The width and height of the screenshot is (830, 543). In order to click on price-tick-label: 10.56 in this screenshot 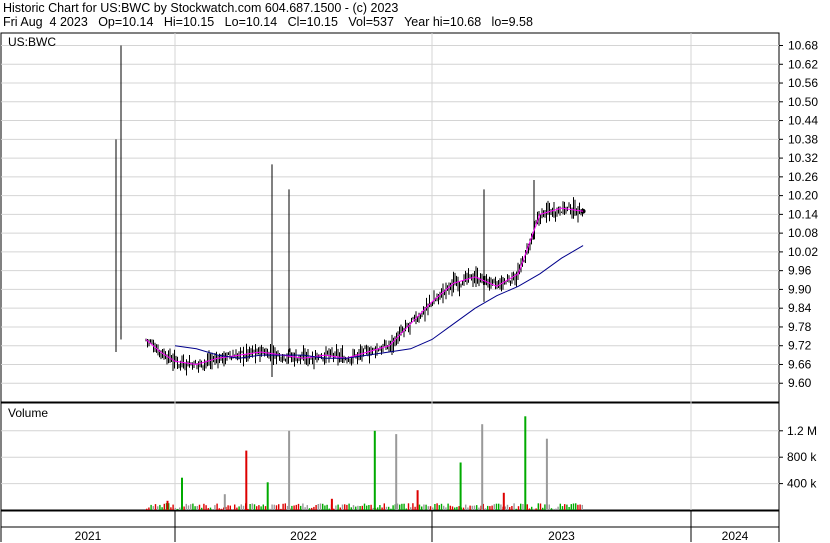, I will do `click(803, 83)`.